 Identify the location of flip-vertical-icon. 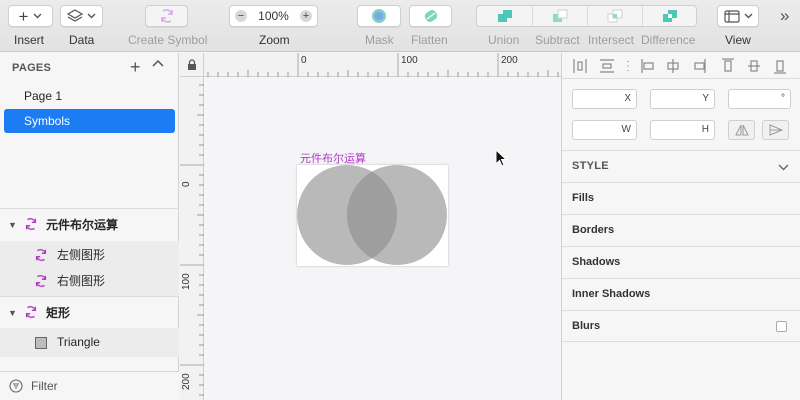
(776, 130).